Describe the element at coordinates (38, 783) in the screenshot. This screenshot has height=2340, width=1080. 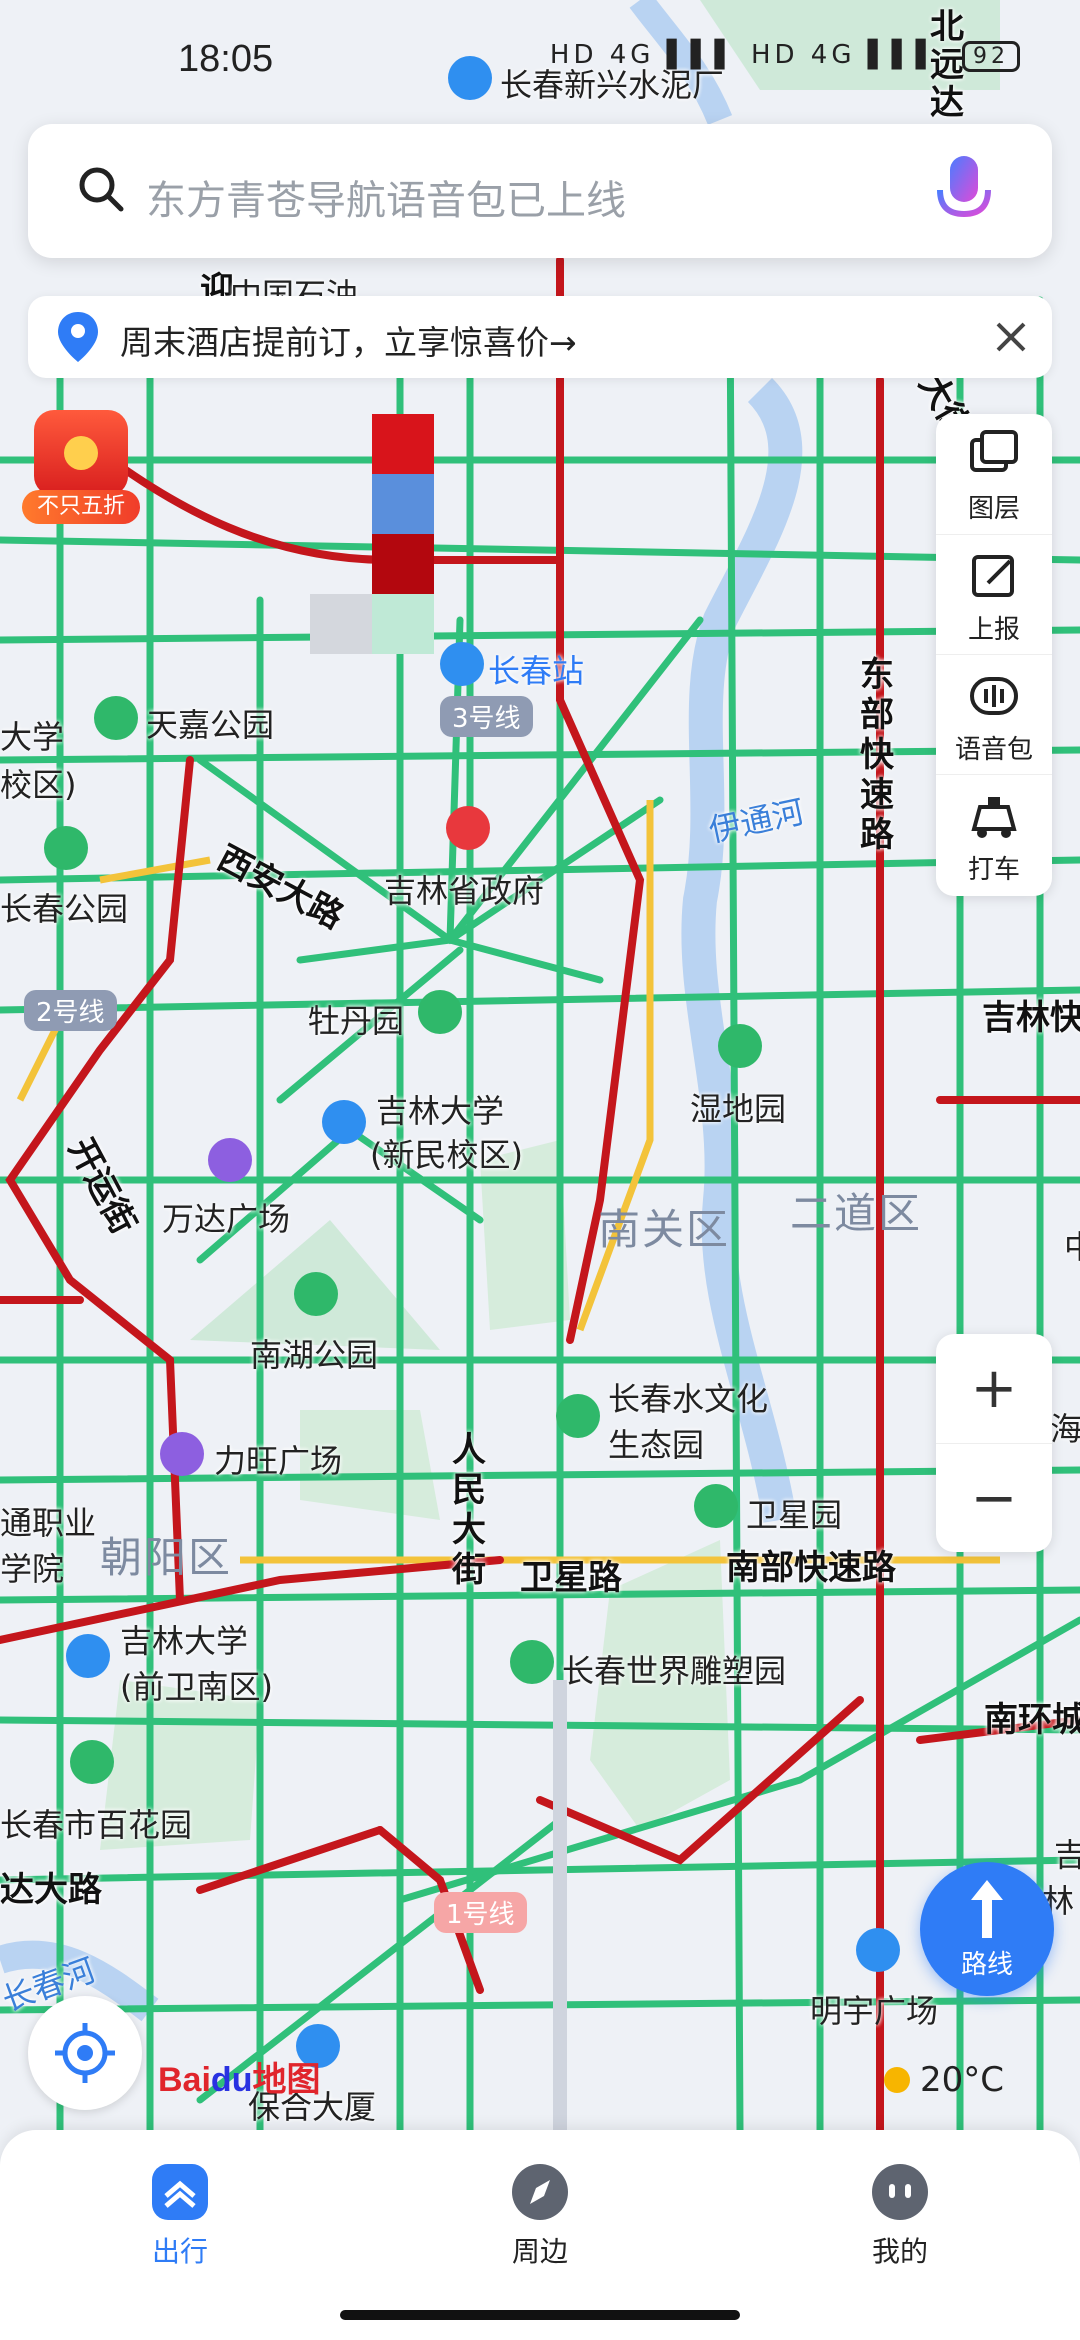
I see `poi-label: 校区)` at that location.